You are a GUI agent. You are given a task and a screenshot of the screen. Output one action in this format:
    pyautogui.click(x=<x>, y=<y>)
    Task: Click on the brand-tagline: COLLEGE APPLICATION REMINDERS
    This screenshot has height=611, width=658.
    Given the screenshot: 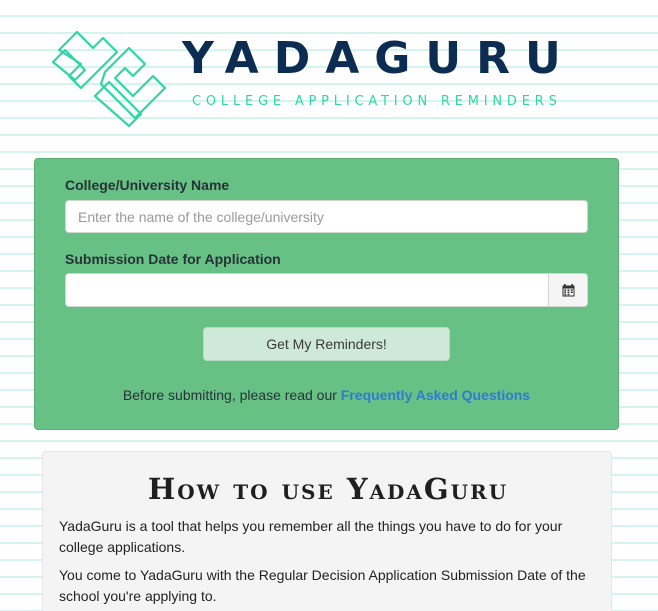 What is the action you would take?
    pyautogui.click(x=377, y=101)
    